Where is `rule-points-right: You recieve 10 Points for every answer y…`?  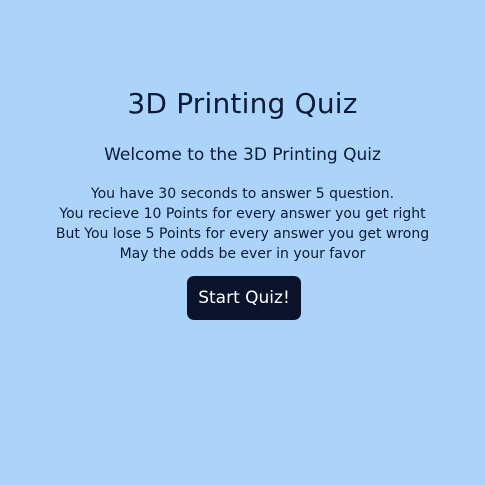 rule-points-right: You recieve 10 Points for every answer y… is located at coordinates (242, 214).